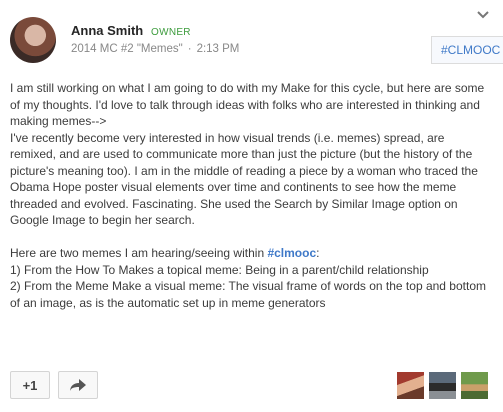  I want to click on post-time: 2:13 PM, so click(218, 49).